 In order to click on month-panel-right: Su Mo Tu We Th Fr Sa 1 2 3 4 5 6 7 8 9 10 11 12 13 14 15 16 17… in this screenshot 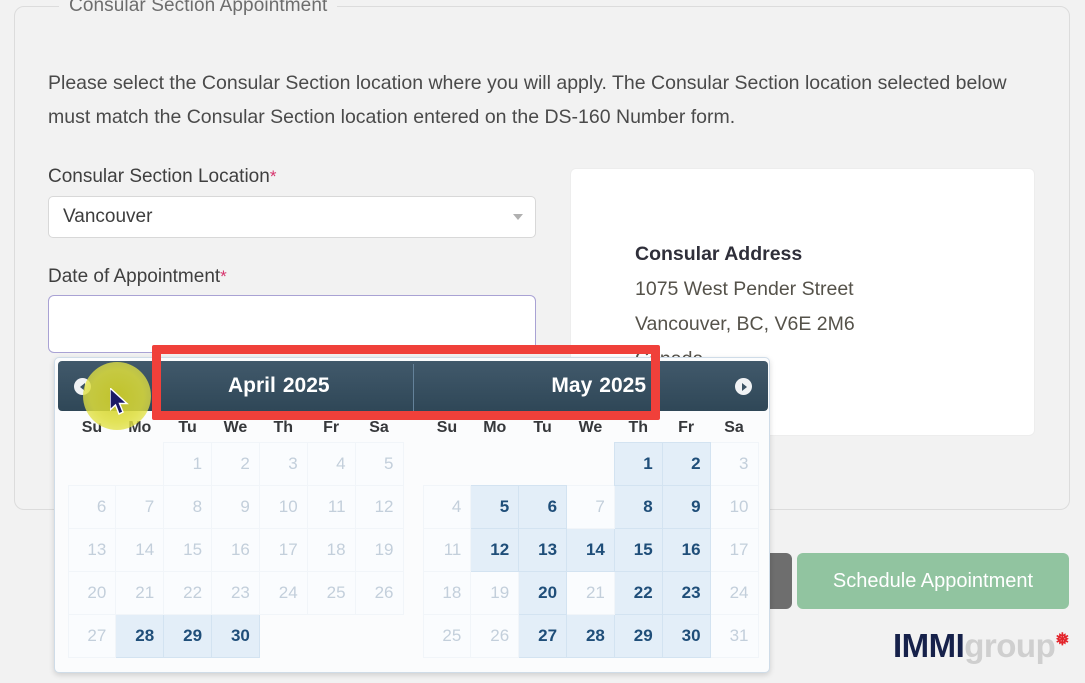, I will do `click(590, 536)`.